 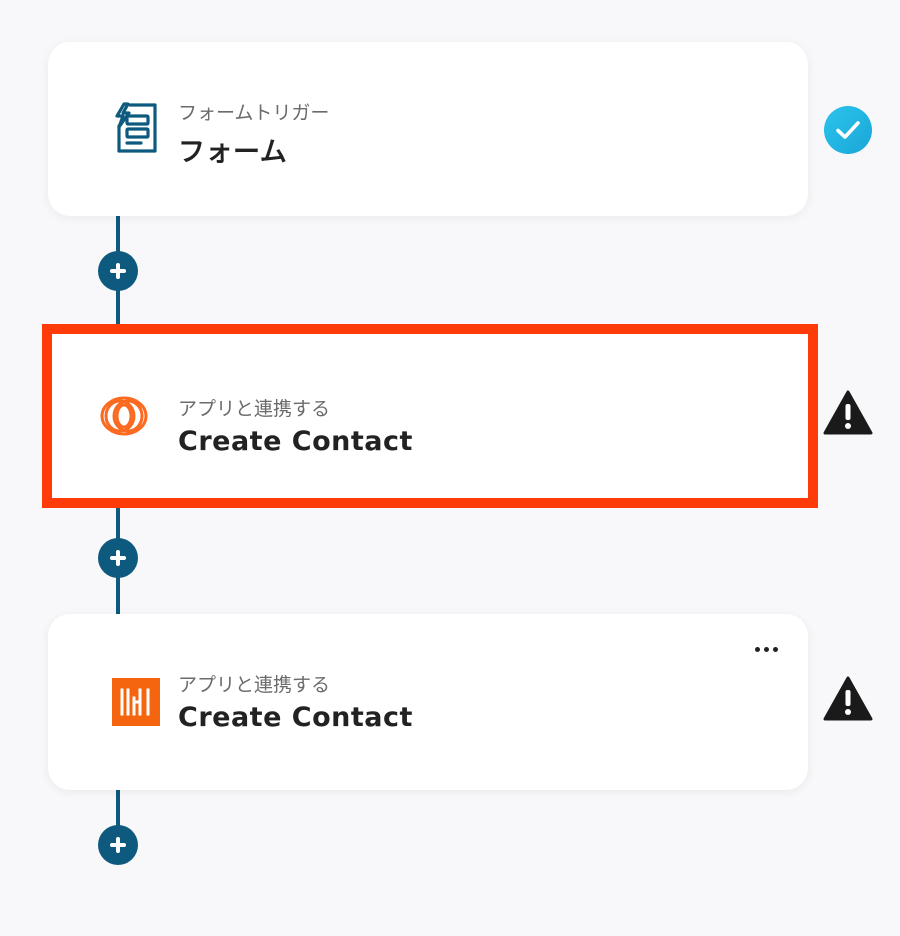 I want to click on success-check-icon, so click(x=848, y=130).